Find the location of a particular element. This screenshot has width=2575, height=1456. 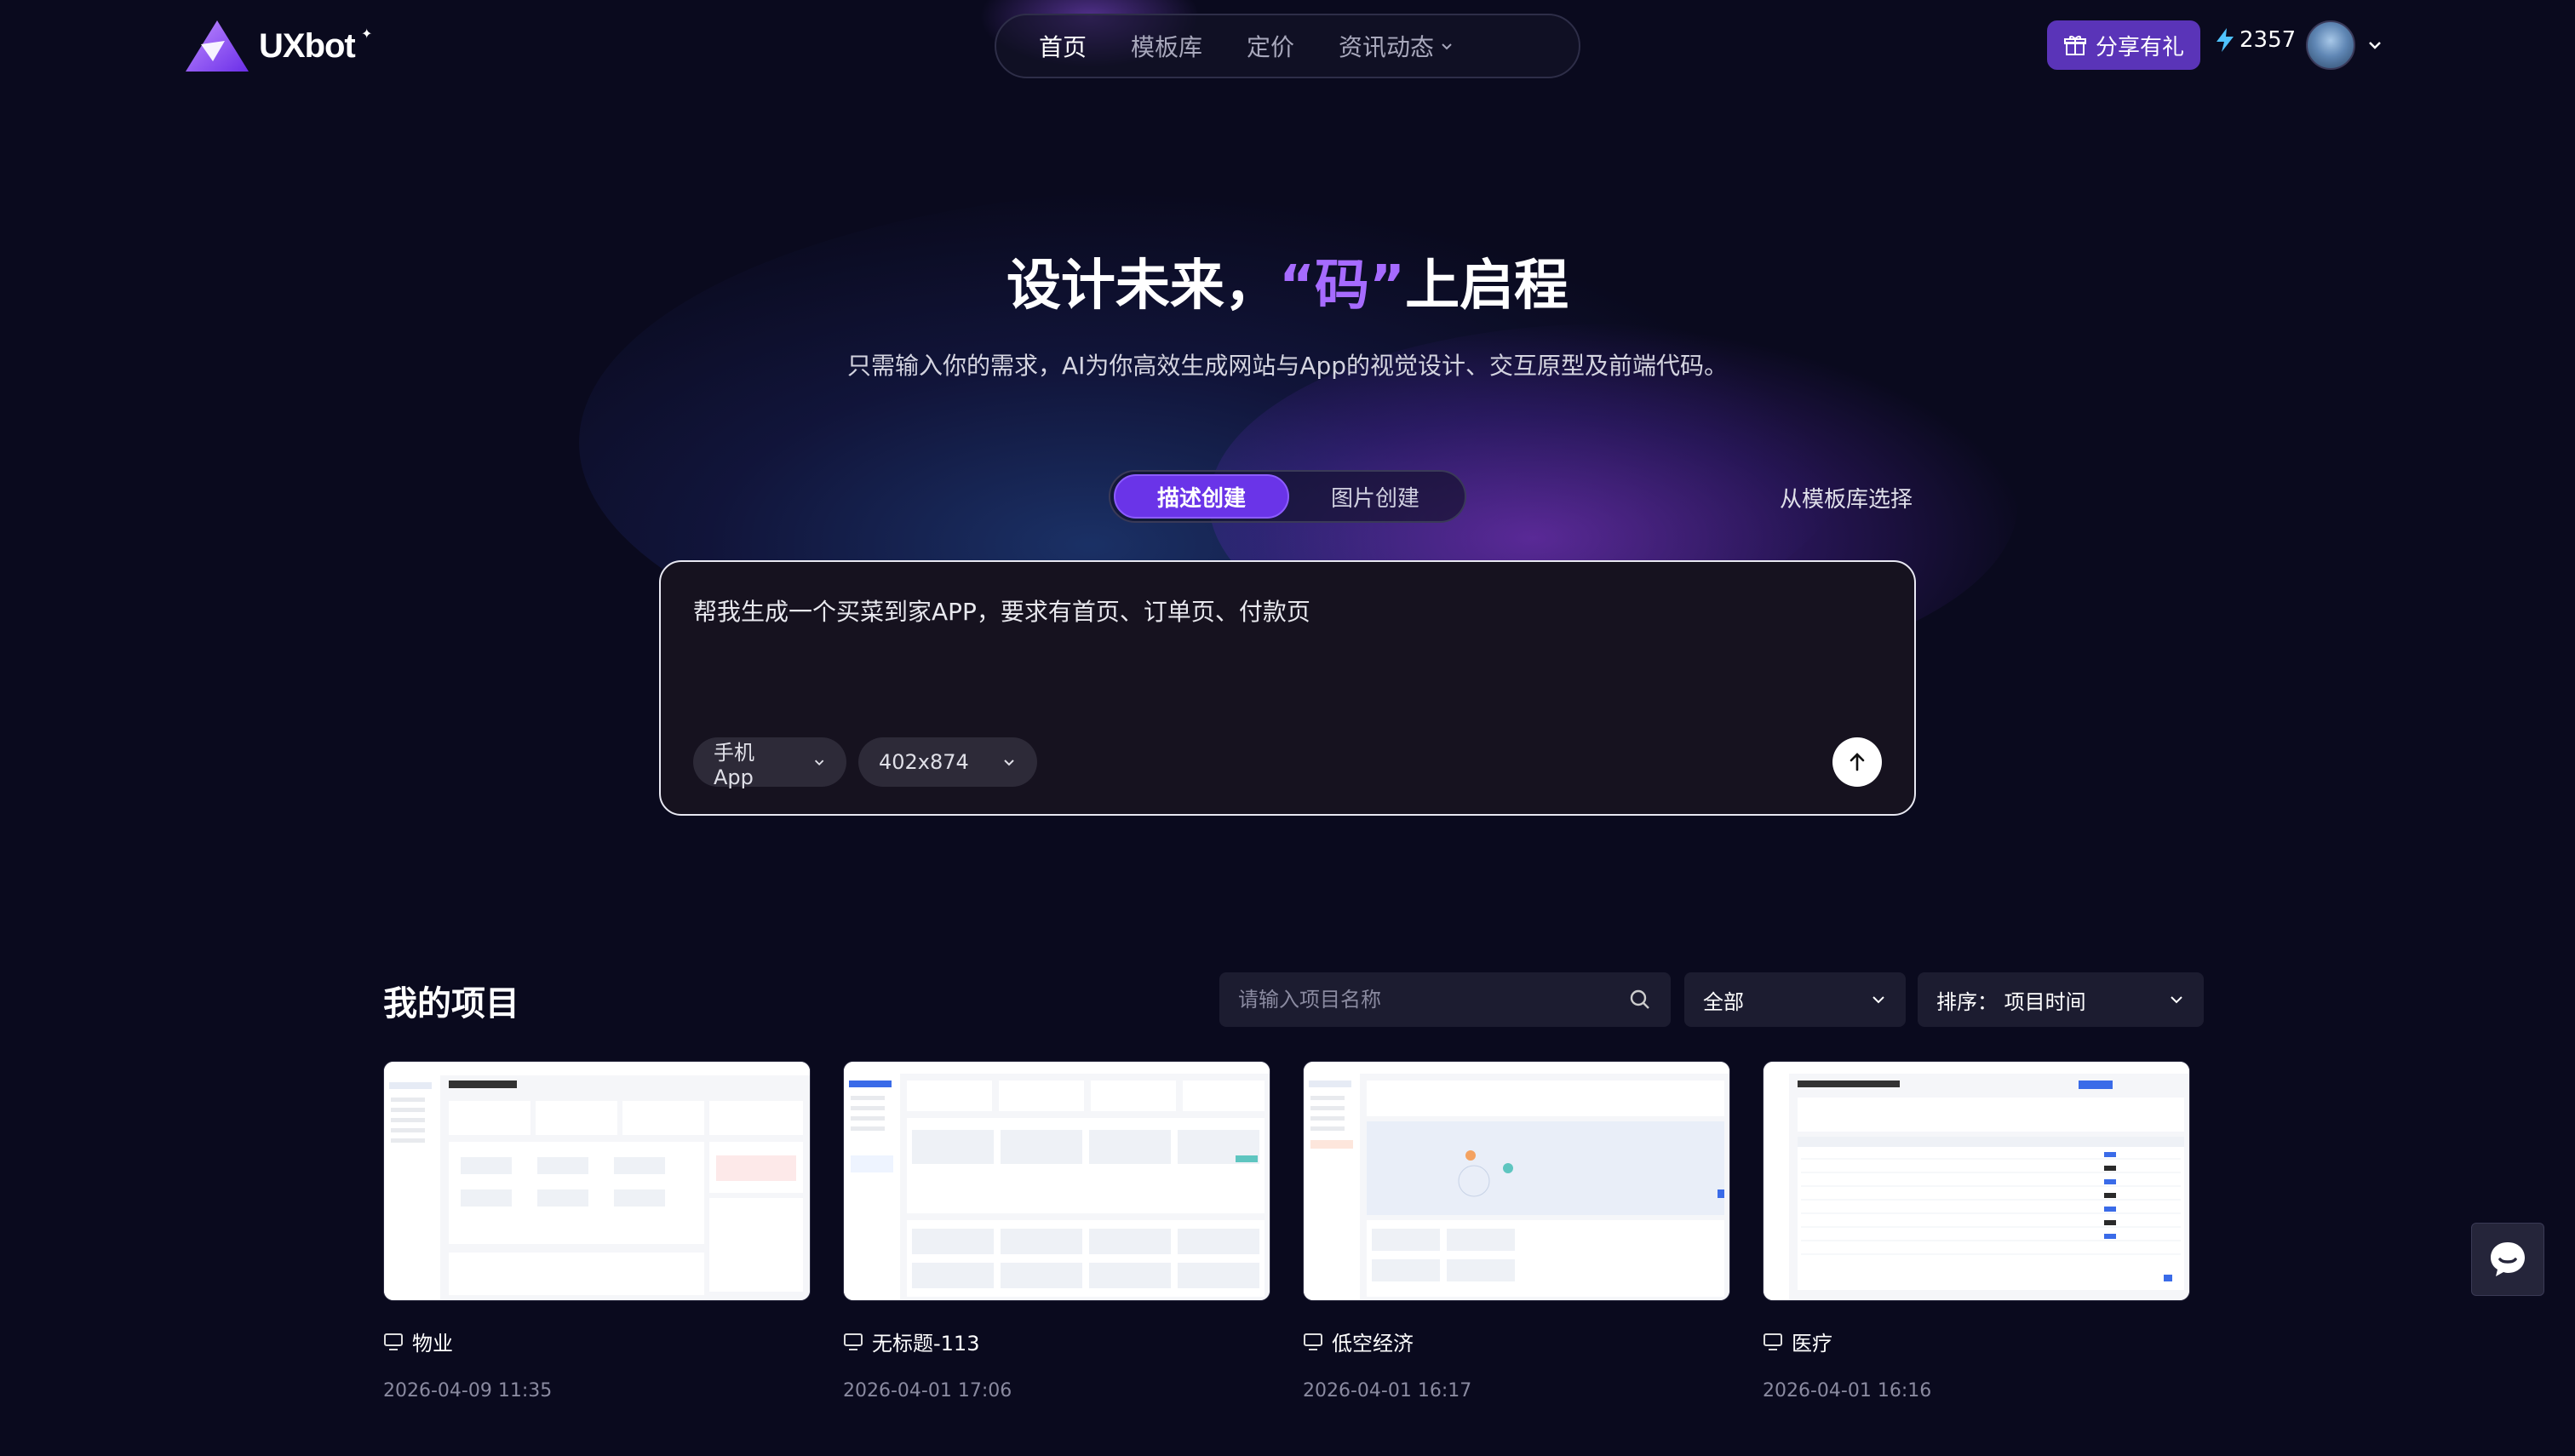

hero-title-after: 上启程 is located at coordinates (1487, 286).